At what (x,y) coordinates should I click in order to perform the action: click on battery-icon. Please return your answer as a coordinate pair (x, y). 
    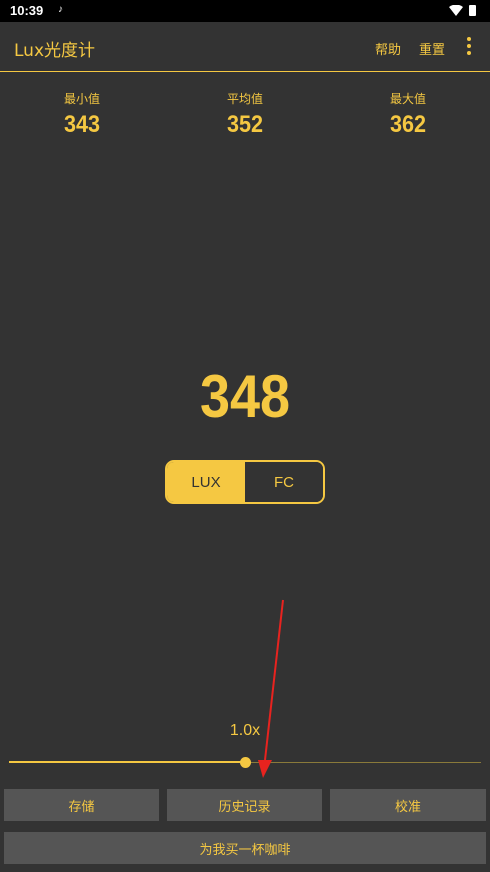
    Looking at the image, I should click on (472, 10).